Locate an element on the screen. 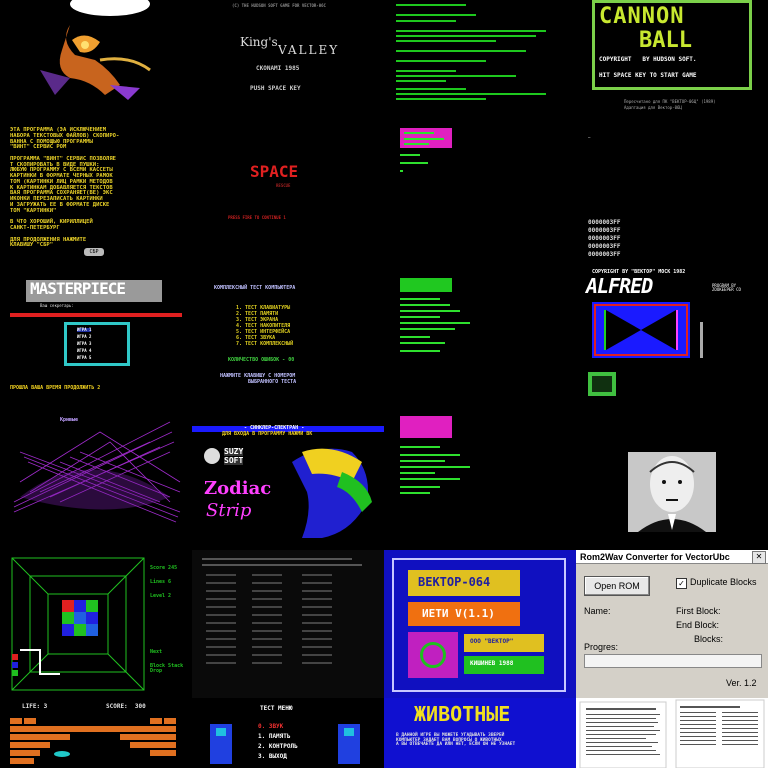 This screenshot has width=768, height=768. sbr-key: СБР is located at coordinates (94, 252).